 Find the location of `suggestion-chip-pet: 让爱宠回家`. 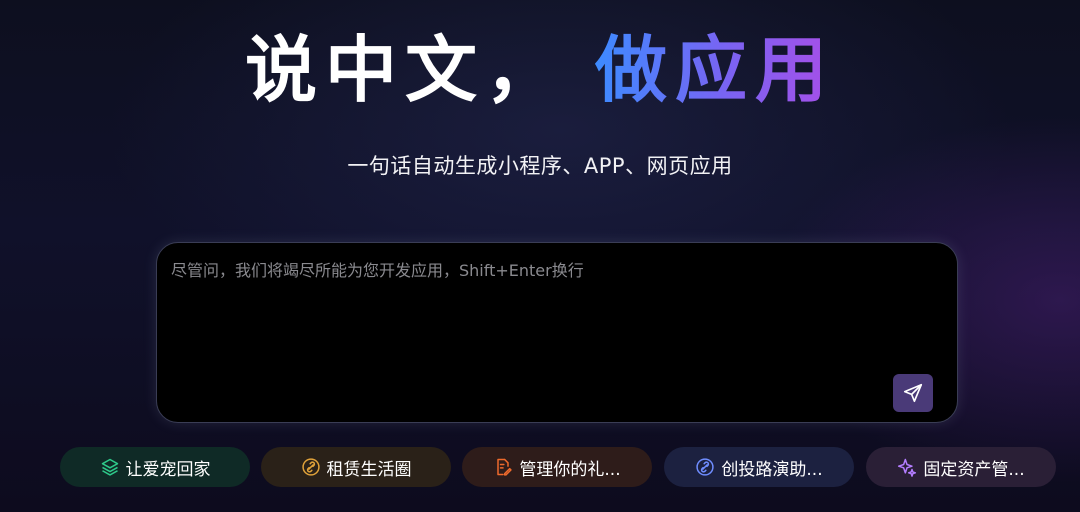

suggestion-chip-pet: 让爱宠回家 is located at coordinates (155, 467).